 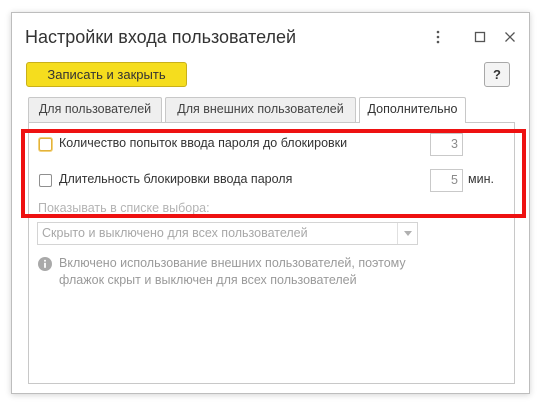 What do you see at coordinates (480, 37) in the screenshot?
I see `maximize-icon` at bounding box center [480, 37].